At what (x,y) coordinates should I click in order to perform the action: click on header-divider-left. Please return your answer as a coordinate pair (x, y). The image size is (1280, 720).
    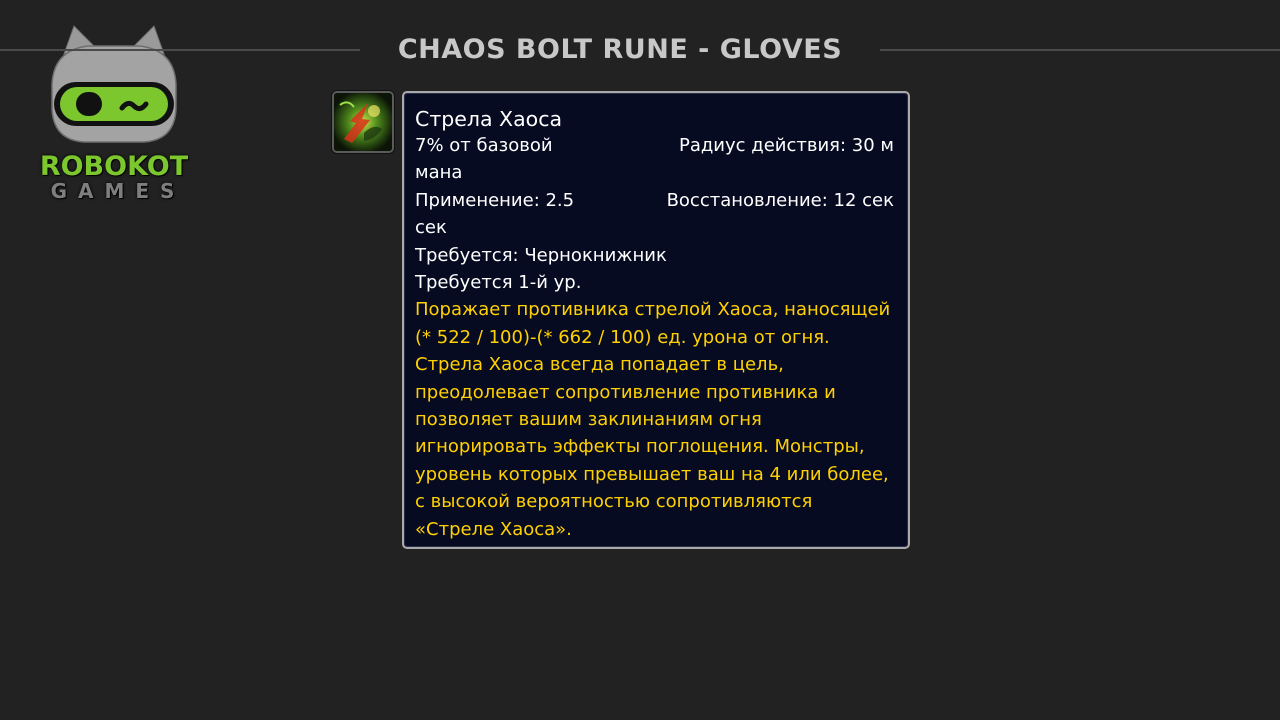
    Looking at the image, I should click on (180, 50).